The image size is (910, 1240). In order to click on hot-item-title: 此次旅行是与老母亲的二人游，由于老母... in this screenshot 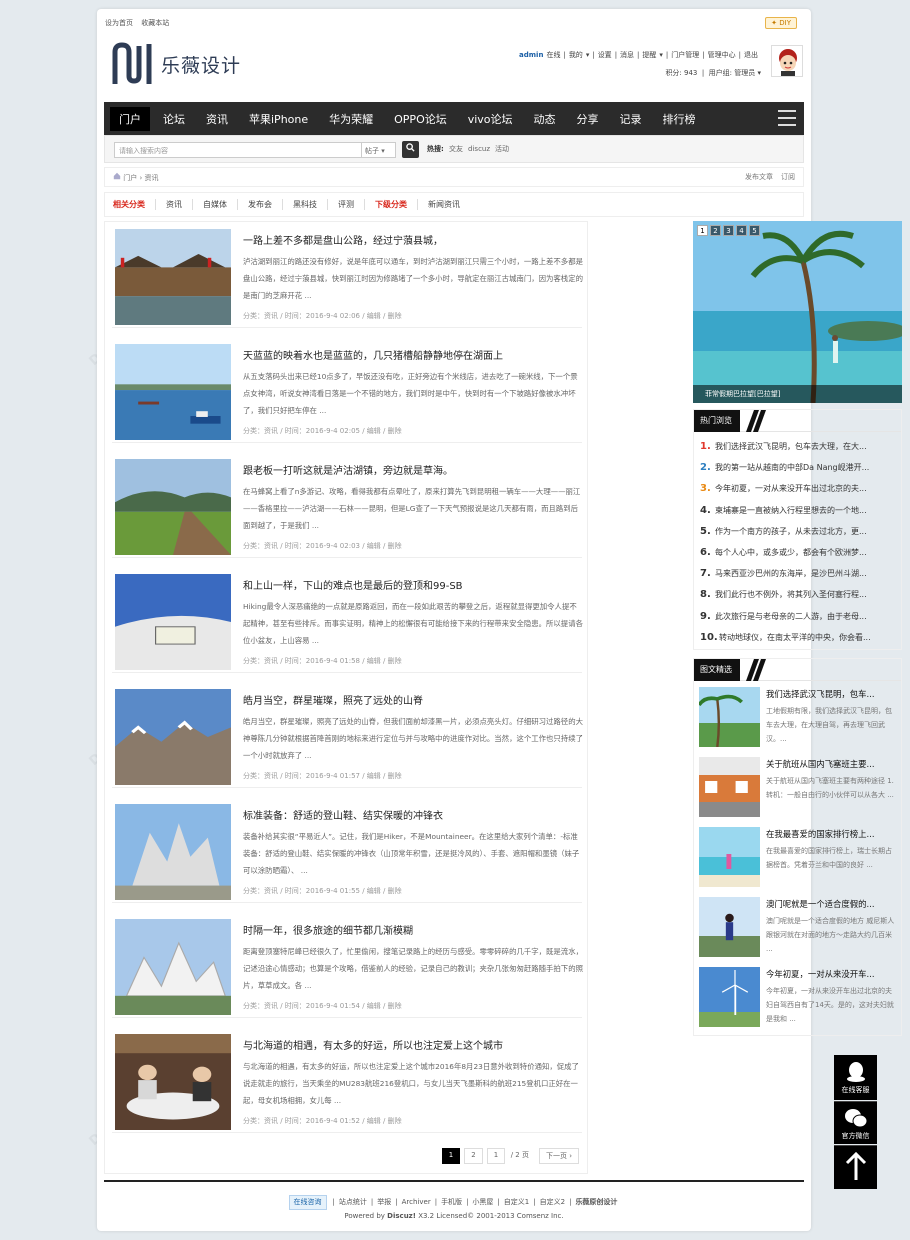, I will do `click(791, 616)`.